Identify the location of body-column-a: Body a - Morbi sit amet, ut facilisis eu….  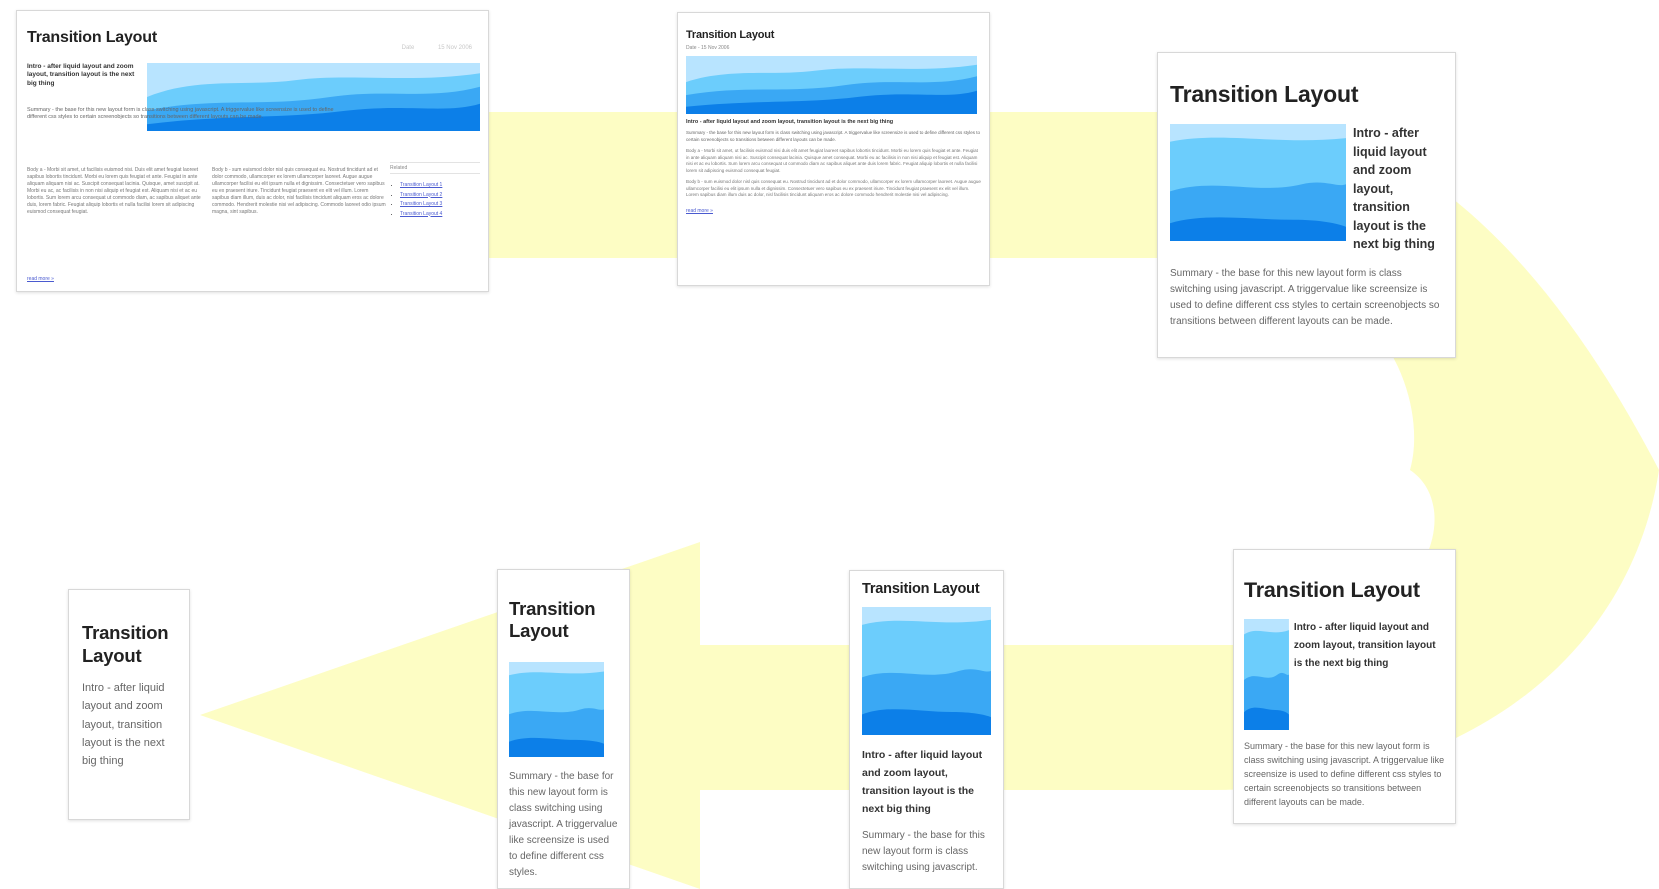
(114, 191).